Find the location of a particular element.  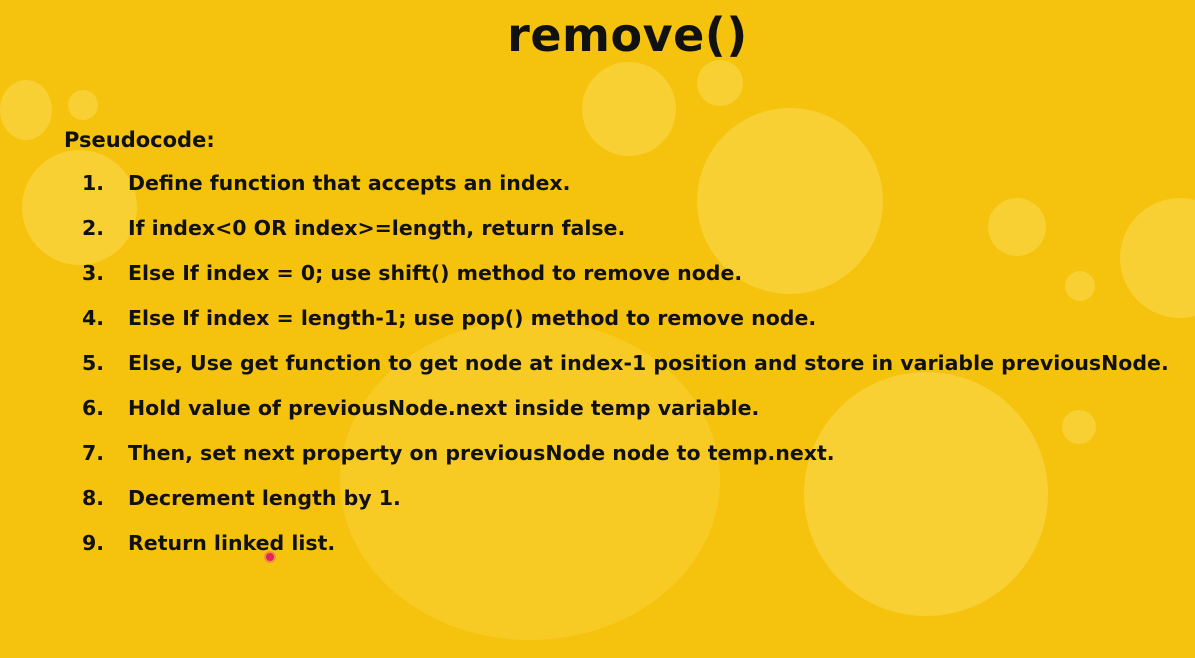

step-number: 1. is located at coordinates (93, 183).